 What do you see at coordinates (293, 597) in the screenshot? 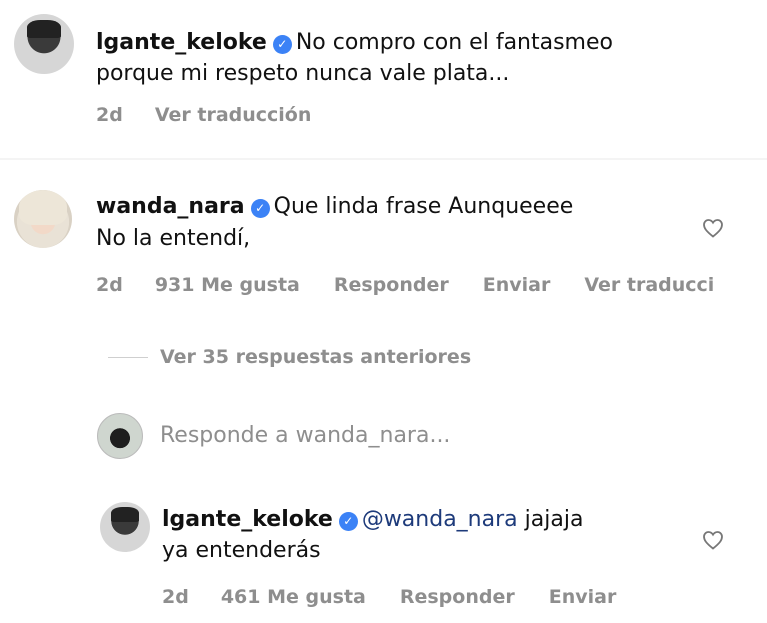
I see `like-count: 461 Me gusta` at bounding box center [293, 597].